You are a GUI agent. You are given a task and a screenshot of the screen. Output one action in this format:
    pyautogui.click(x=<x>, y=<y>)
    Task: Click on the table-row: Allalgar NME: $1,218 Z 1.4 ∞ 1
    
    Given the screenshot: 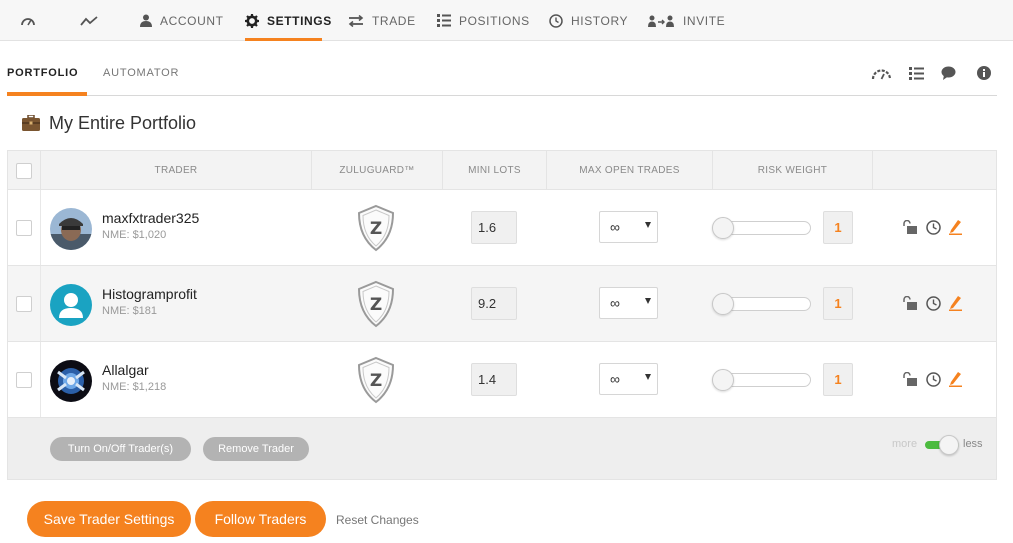 What is the action you would take?
    pyautogui.click(x=502, y=380)
    